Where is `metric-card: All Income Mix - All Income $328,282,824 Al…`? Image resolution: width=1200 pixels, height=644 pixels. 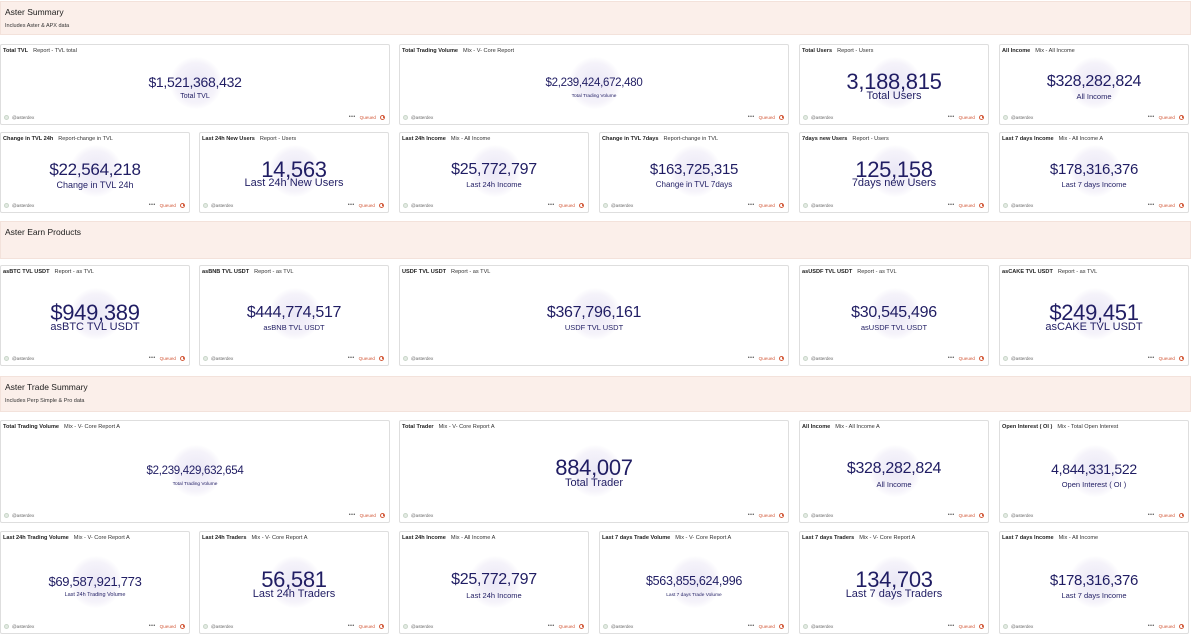 metric-card: All Income Mix - All Income $328,282,824 Al… is located at coordinates (1094, 84).